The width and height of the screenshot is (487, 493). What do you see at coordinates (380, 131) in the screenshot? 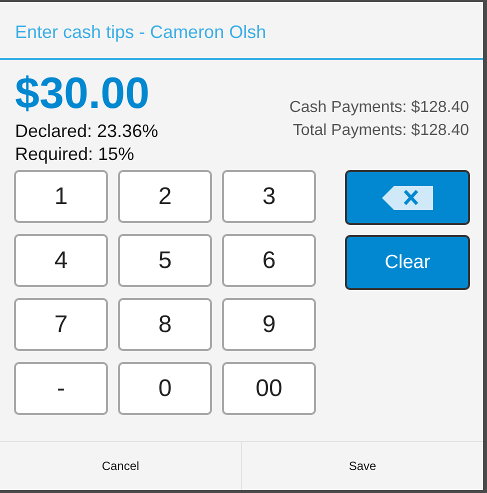
I see `payment-total: Total Payments: $128.40` at bounding box center [380, 131].